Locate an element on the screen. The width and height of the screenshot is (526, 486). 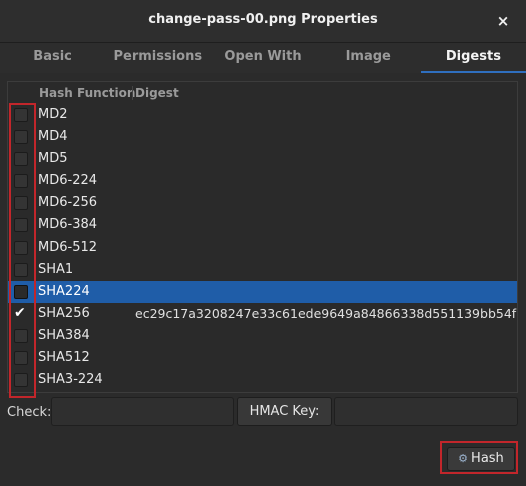
tab-permissions: Permissions is located at coordinates (157, 58).